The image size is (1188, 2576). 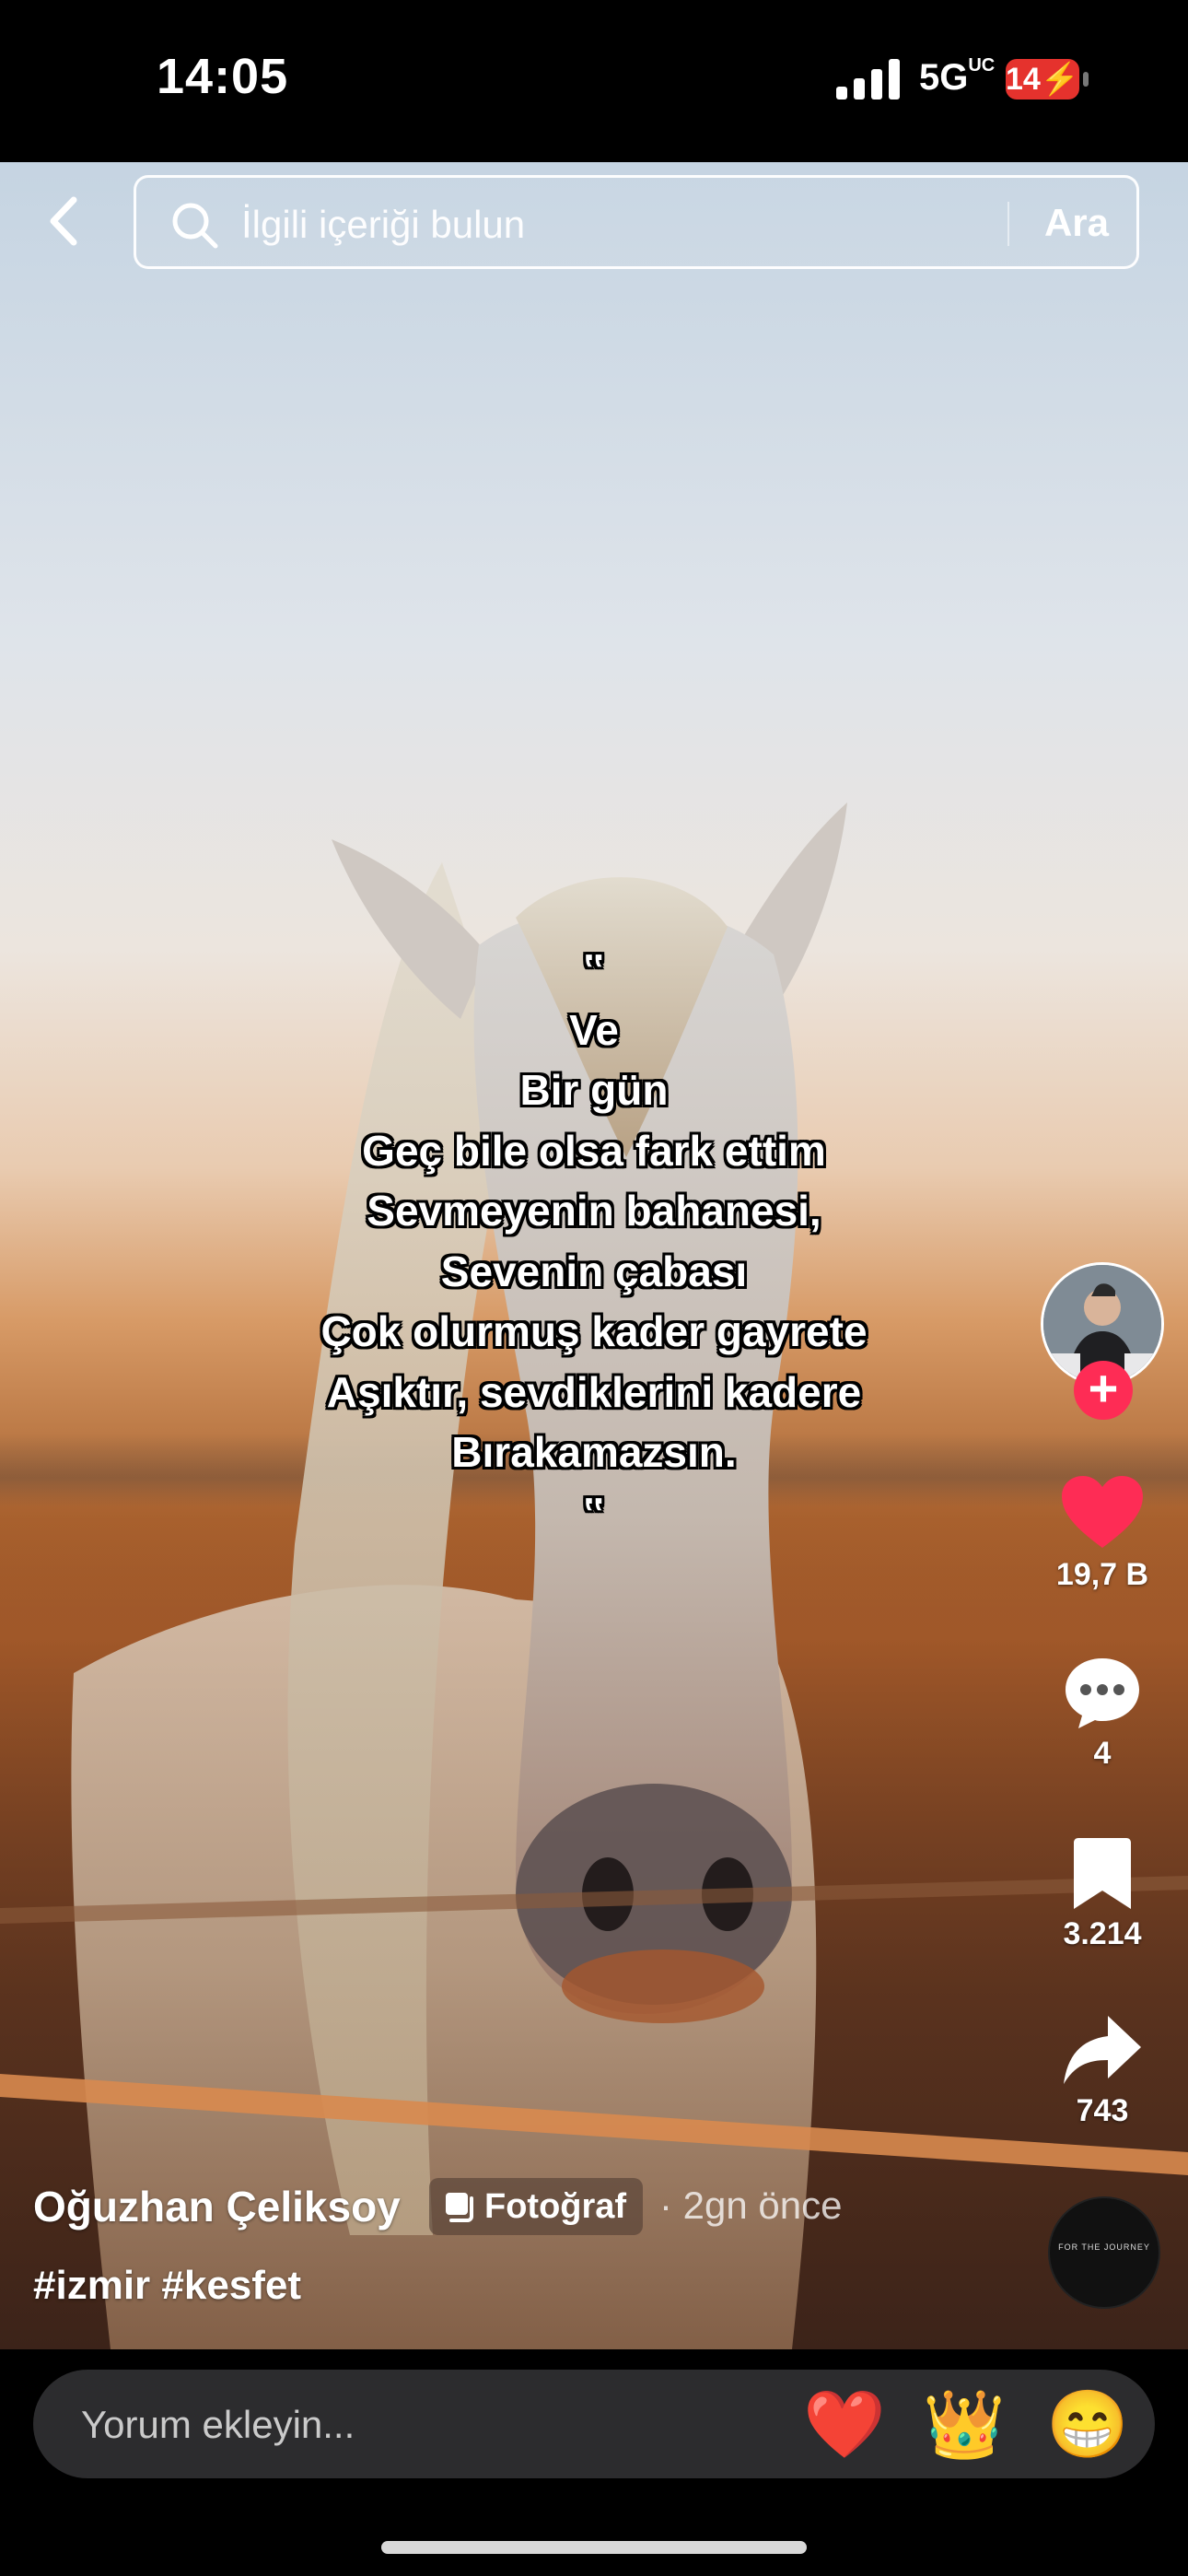 I want to click on comment-input: Yorum ekleyin... ❤️ 👑 😁, so click(x=594, y=2424).